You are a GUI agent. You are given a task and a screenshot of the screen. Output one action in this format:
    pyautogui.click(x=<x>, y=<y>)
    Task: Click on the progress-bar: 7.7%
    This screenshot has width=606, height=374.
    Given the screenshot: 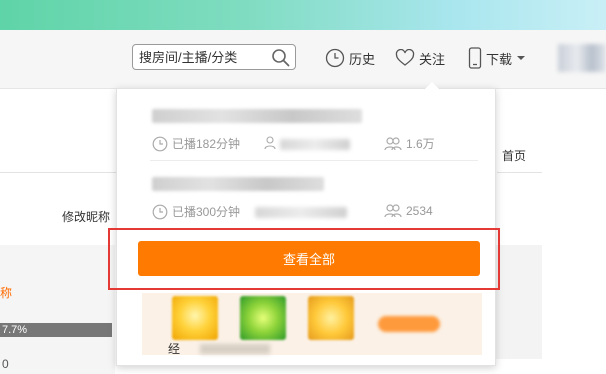 What is the action you would take?
    pyautogui.click(x=56, y=330)
    